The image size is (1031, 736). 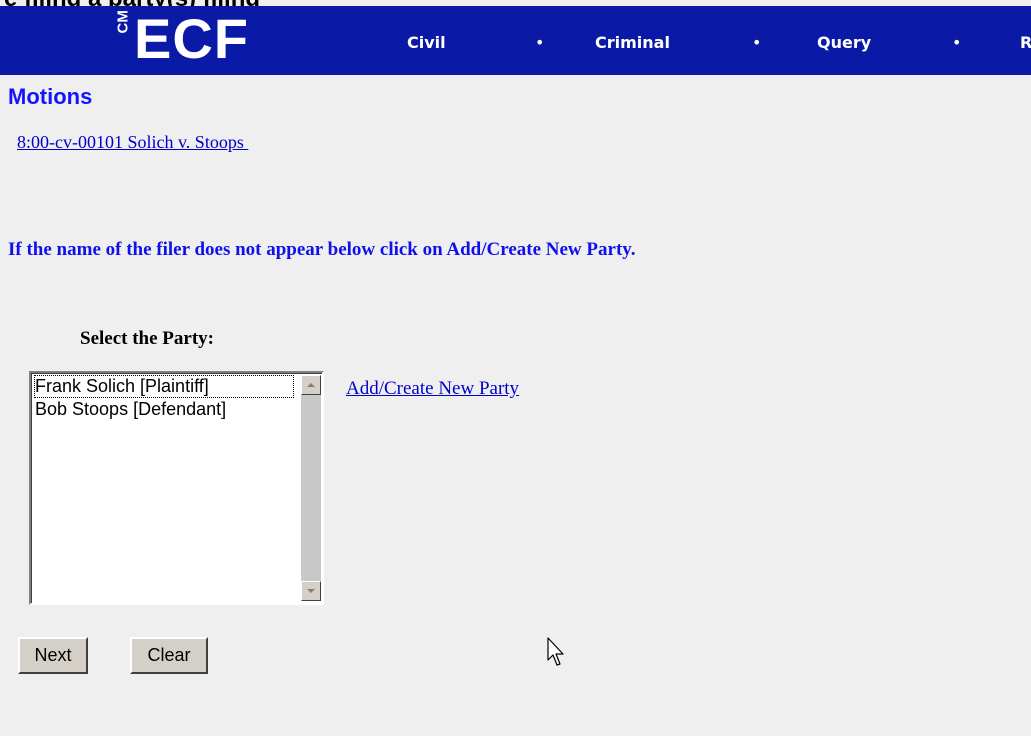 What do you see at coordinates (426, 43) in the screenshot?
I see `nav-civil: Civil` at bounding box center [426, 43].